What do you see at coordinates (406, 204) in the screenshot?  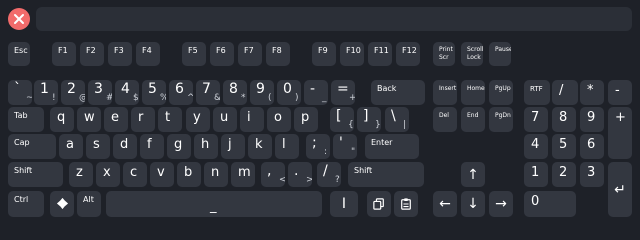 I see `key-paste` at bounding box center [406, 204].